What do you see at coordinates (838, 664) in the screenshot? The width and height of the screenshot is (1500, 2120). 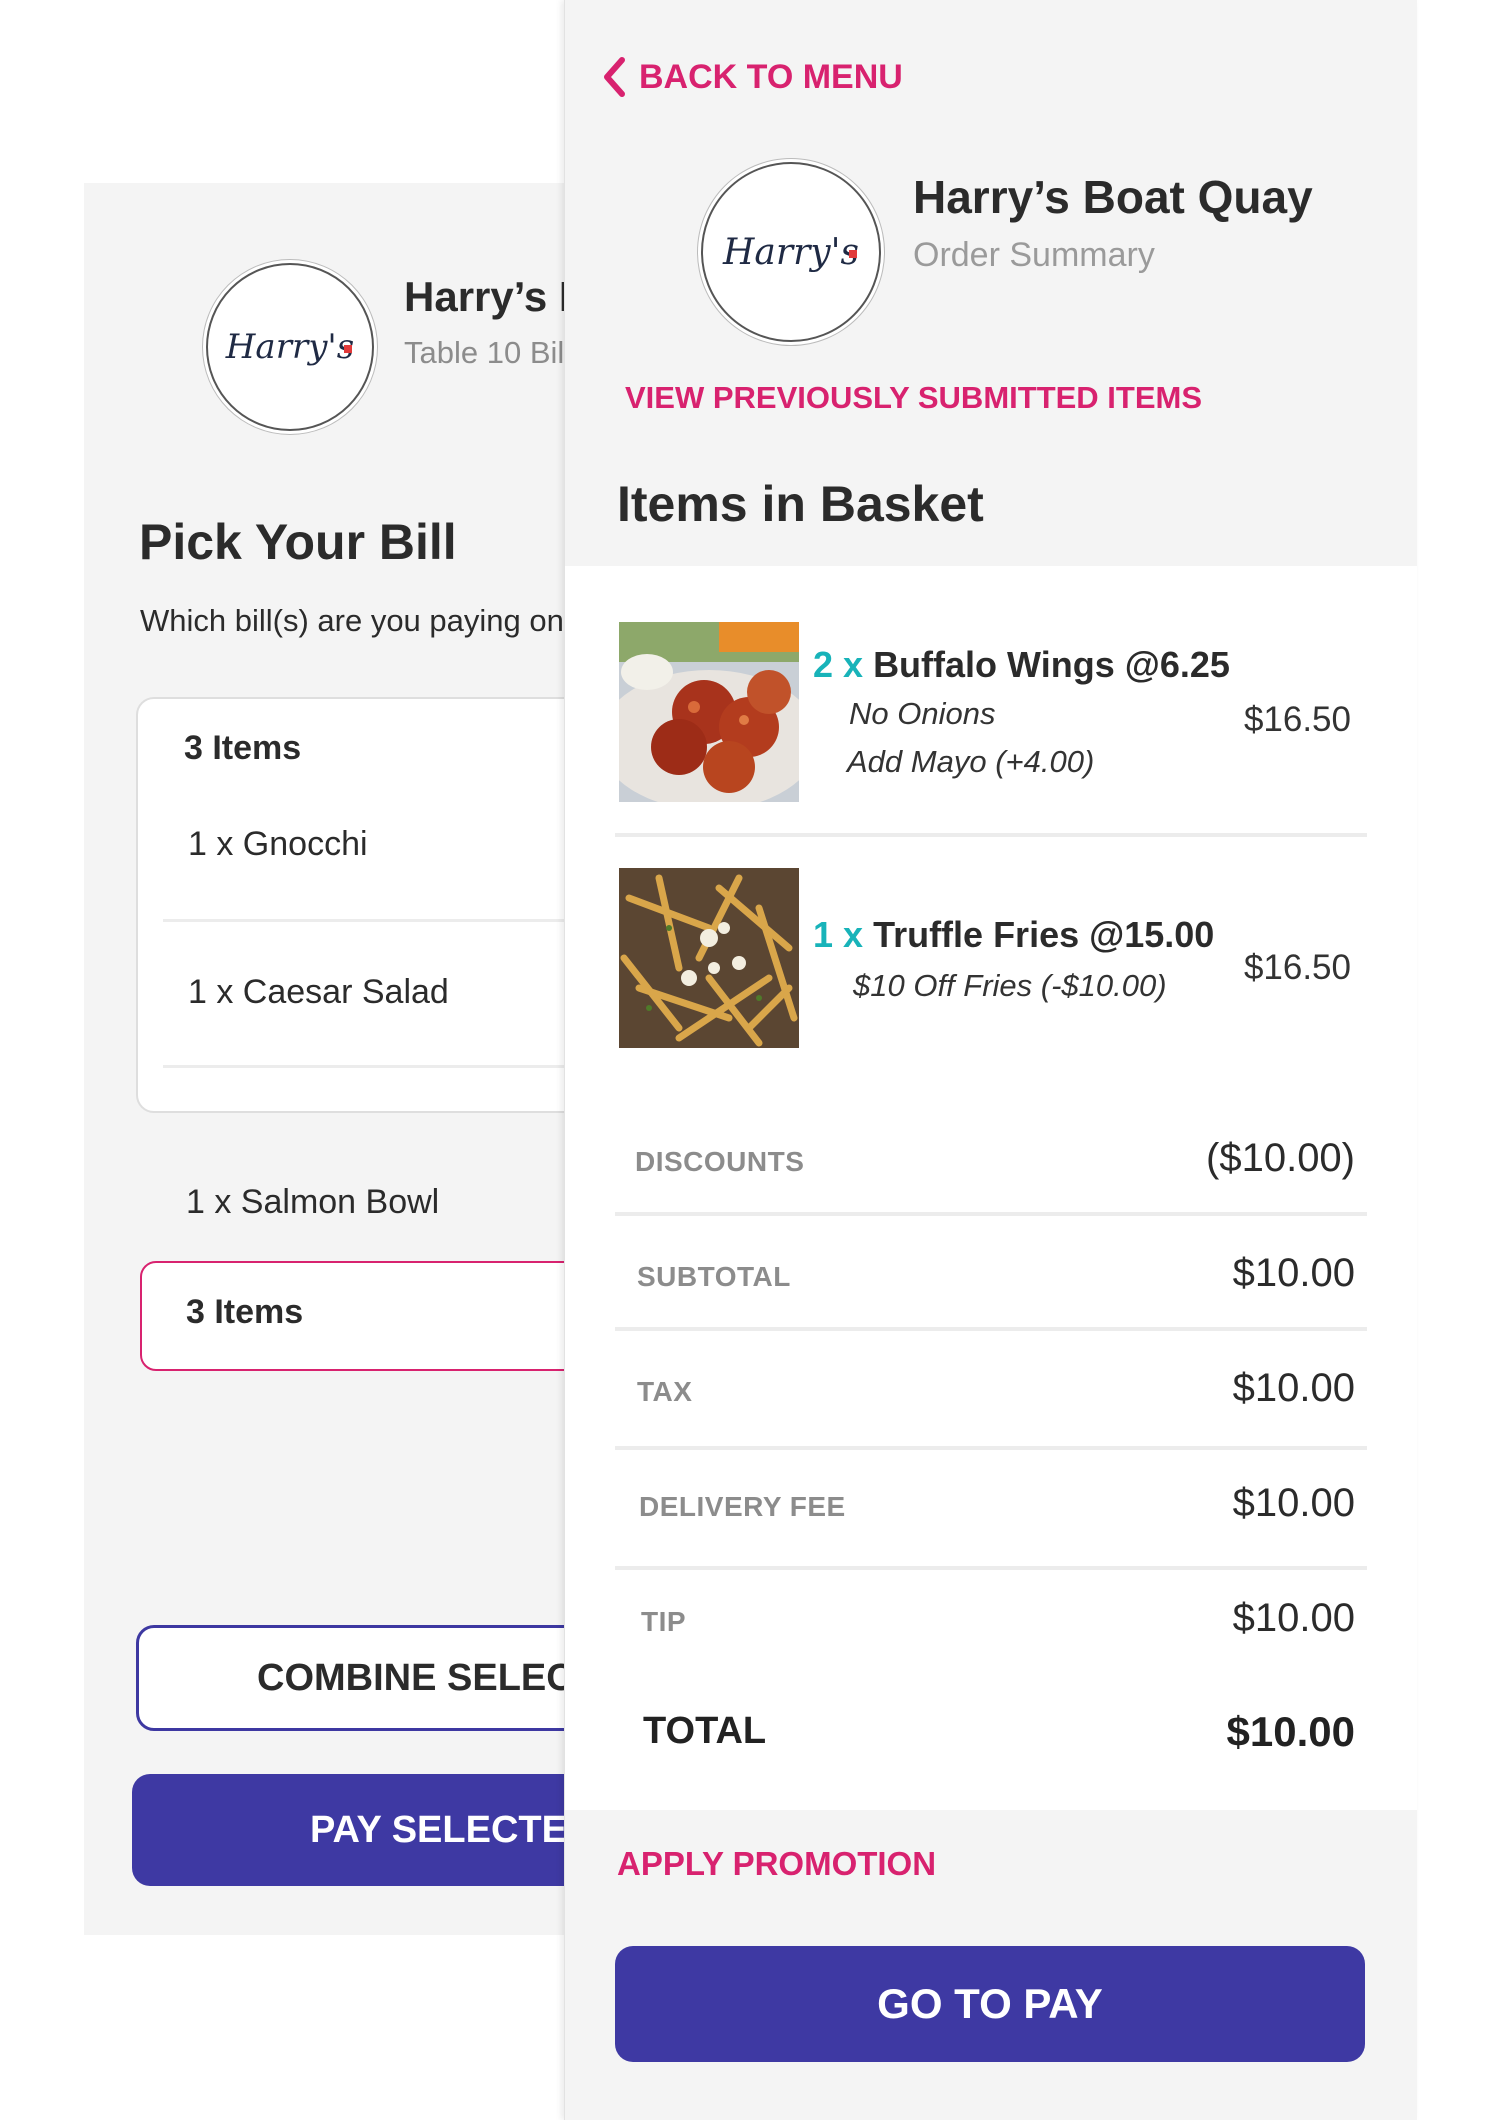 I see `item-quantity: 2 x` at bounding box center [838, 664].